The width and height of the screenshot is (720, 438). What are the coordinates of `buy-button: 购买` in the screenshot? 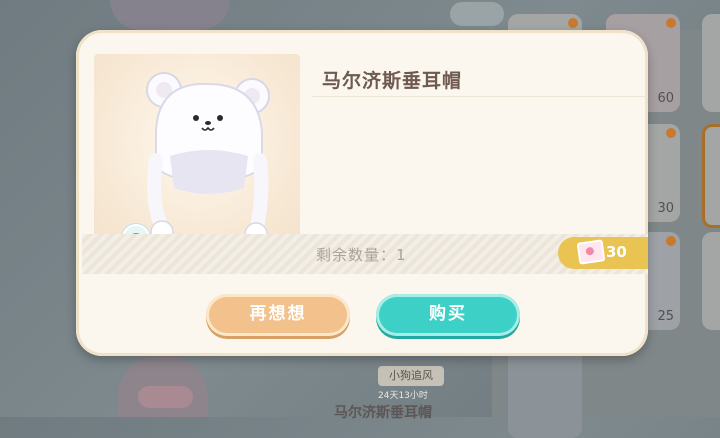 It's located at (448, 315).